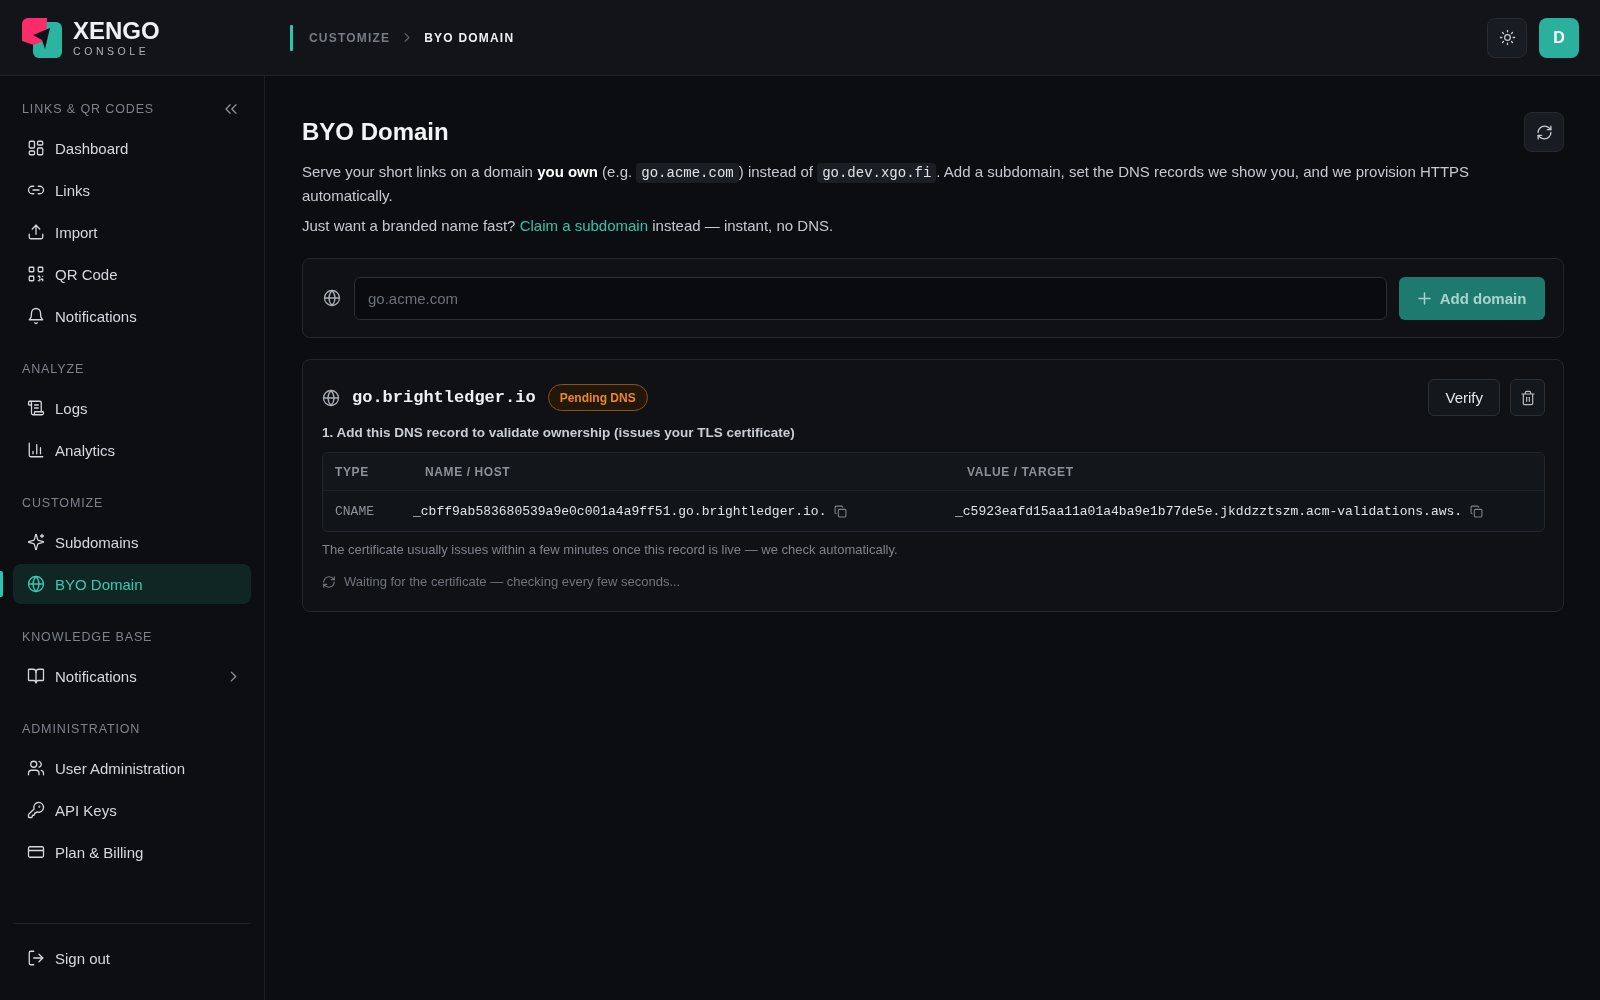  What do you see at coordinates (36, 676) in the screenshot?
I see `book-icon` at bounding box center [36, 676].